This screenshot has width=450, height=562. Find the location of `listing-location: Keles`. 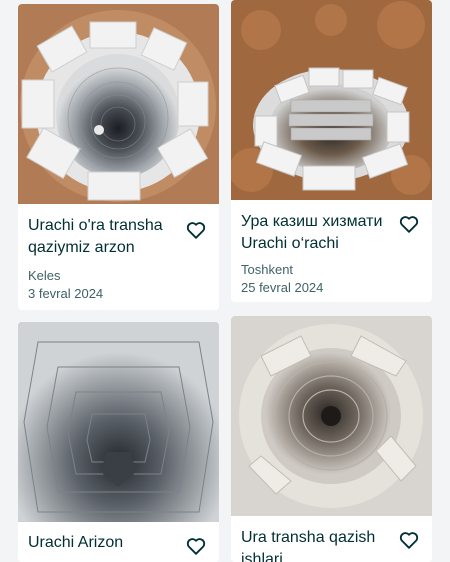

listing-location: Keles is located at coordinates (44, 275).